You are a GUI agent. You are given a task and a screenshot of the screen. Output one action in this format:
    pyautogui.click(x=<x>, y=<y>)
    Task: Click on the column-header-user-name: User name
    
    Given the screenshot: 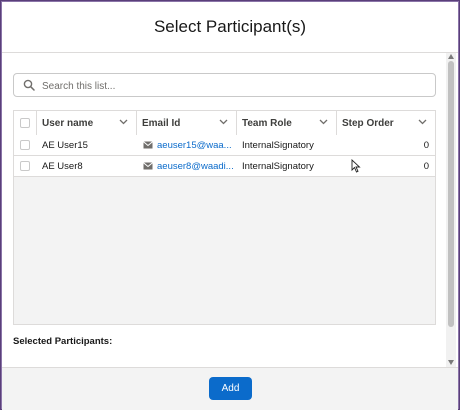 What is the action you would take?
    pyautogui.click(x=86, y=123)
    